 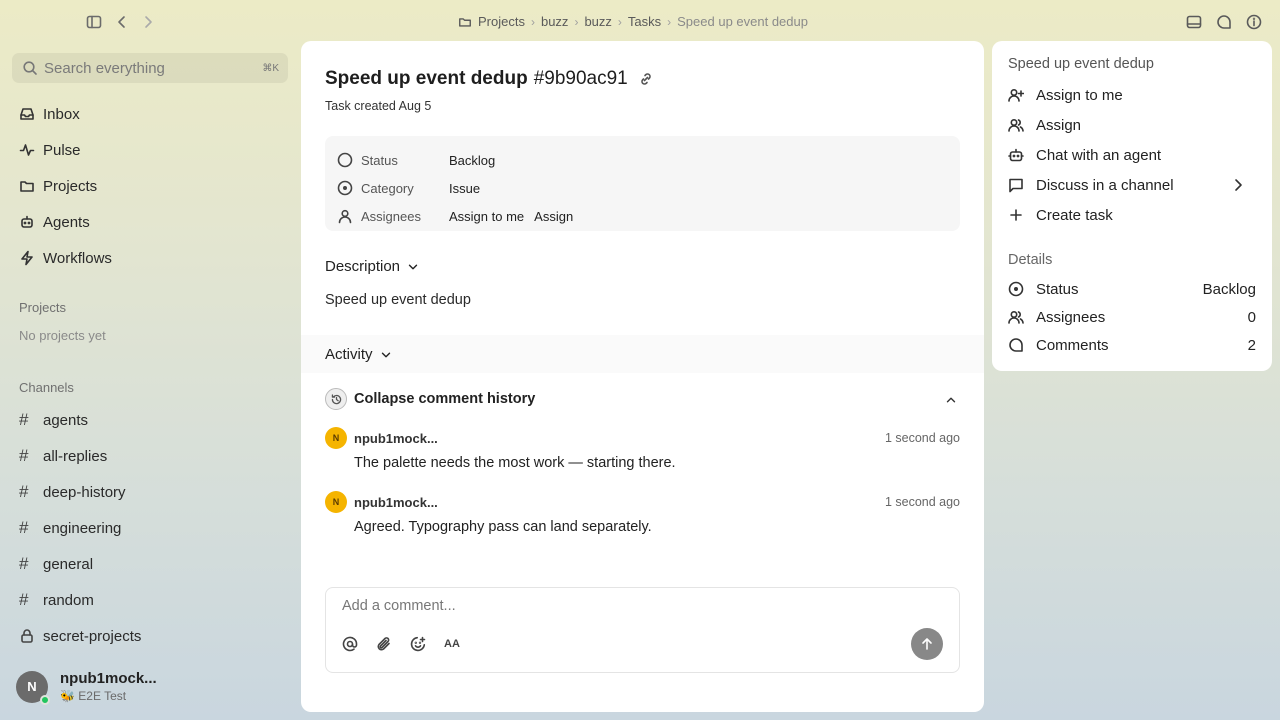 What do you see at coordinates (418, 644) in the screenshot?
I see `emoji-add-icon` at bounding box center [418, 644].